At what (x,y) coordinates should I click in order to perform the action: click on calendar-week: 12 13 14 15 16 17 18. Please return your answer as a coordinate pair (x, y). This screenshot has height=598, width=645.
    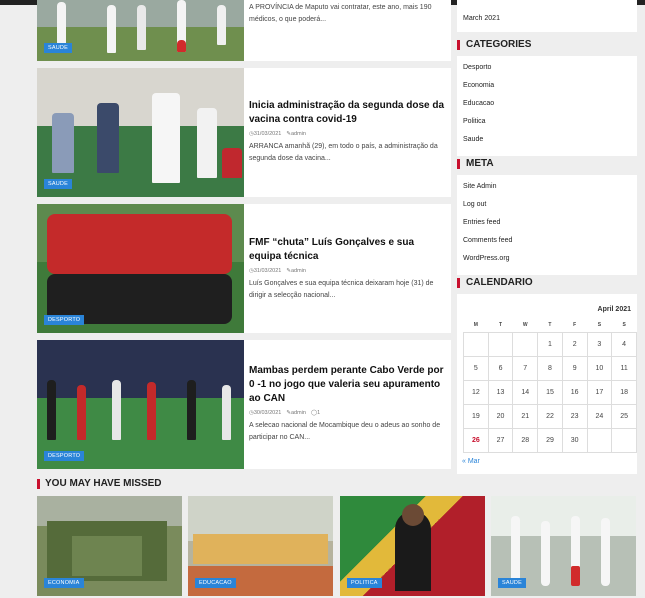
    Looking at the image, I should click on (550, 392).